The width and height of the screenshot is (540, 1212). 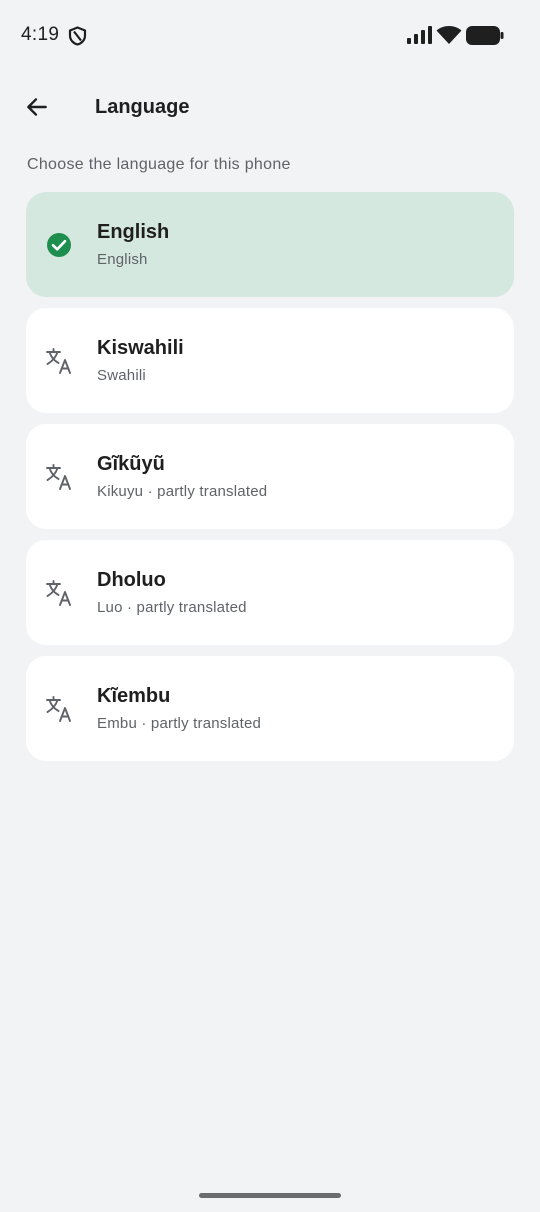 I want to click on language-subtitle: Choose the language for this phone, so click(x=159, y=164).